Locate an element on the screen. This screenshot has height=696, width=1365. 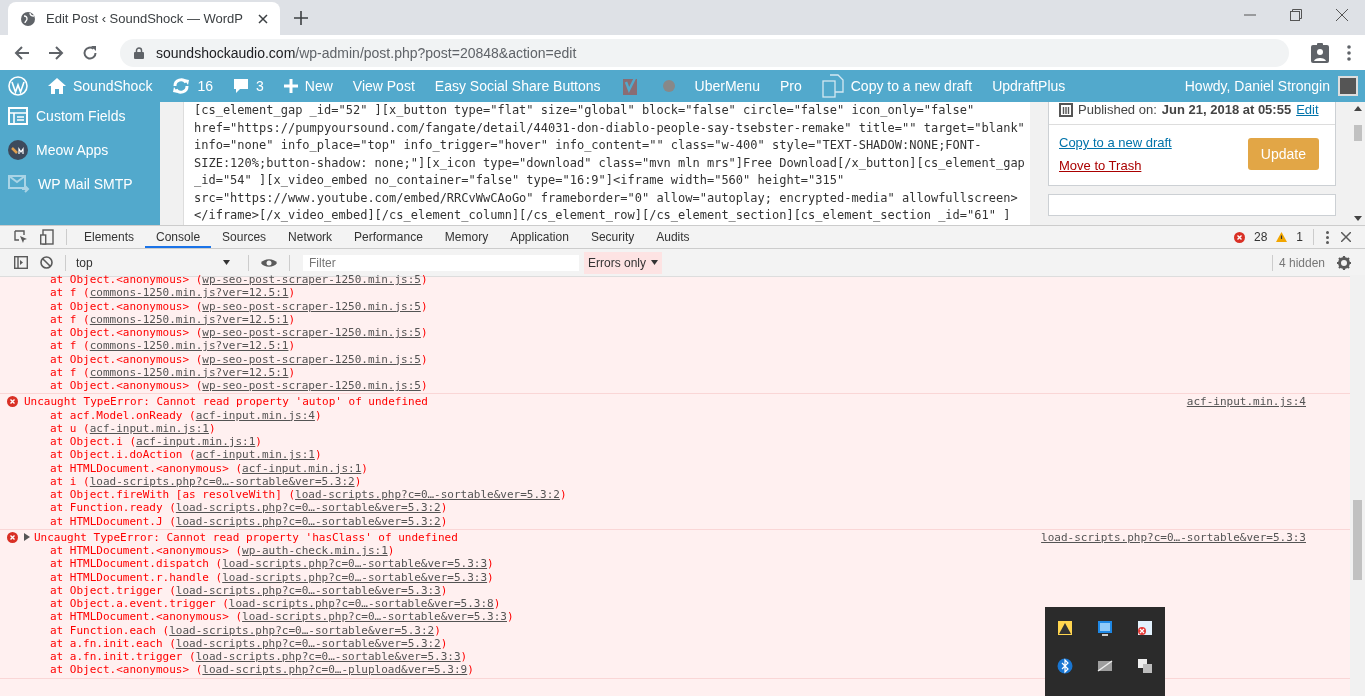
devtools-tab: Elements is located at coordinates (109, 237).